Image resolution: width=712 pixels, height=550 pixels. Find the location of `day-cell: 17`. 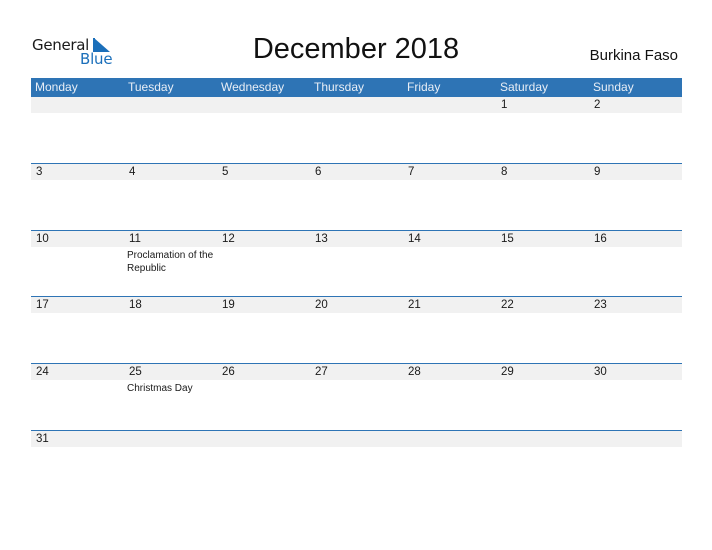

day-cell: 17 is located at coordinates (77, 329).